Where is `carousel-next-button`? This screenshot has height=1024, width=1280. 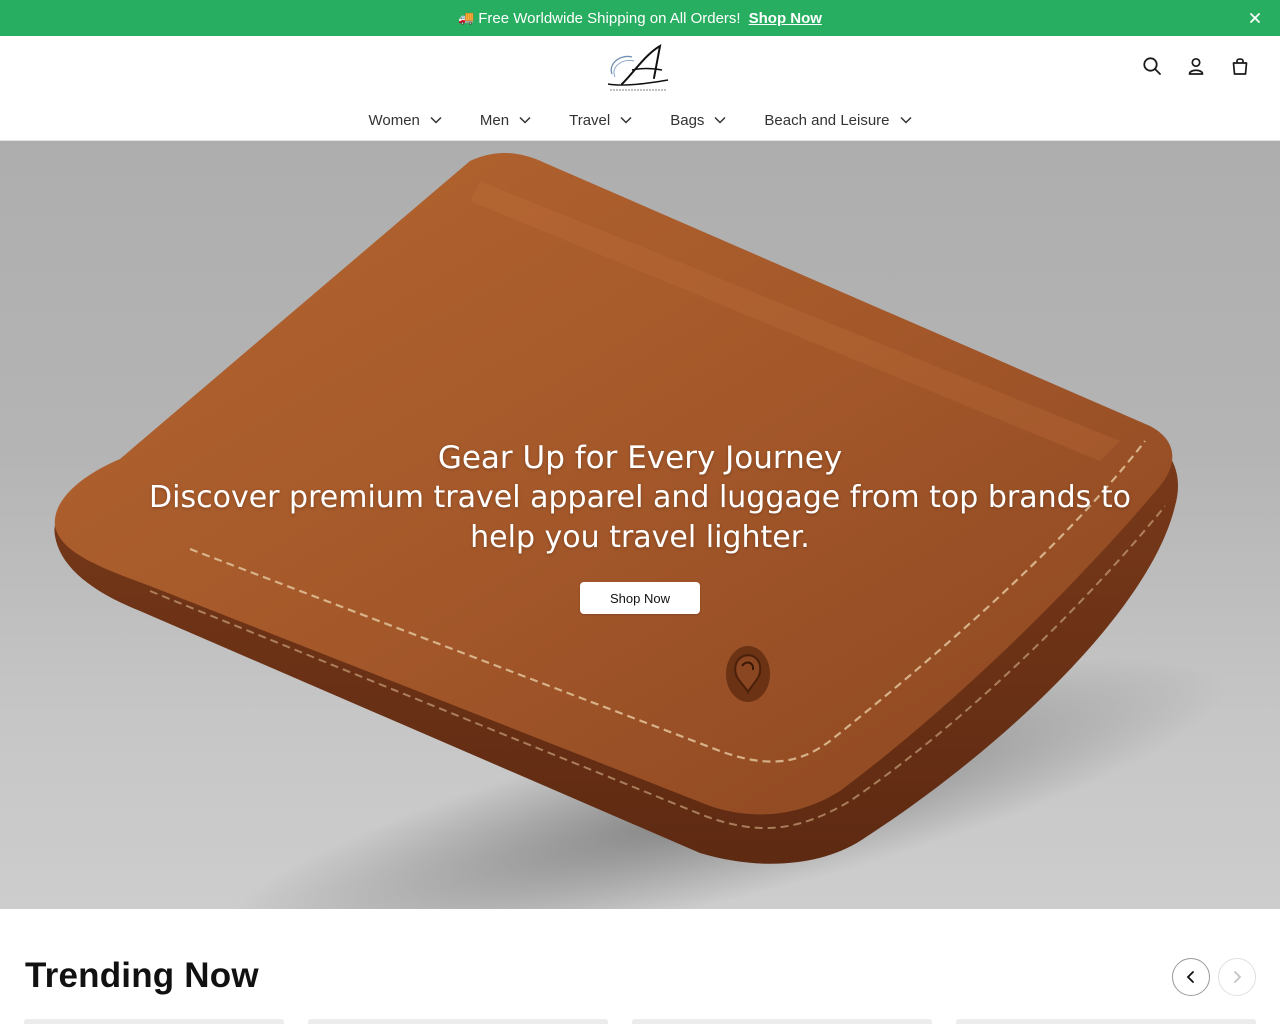
carousel-next-button is located at coordinates (1237, 977).